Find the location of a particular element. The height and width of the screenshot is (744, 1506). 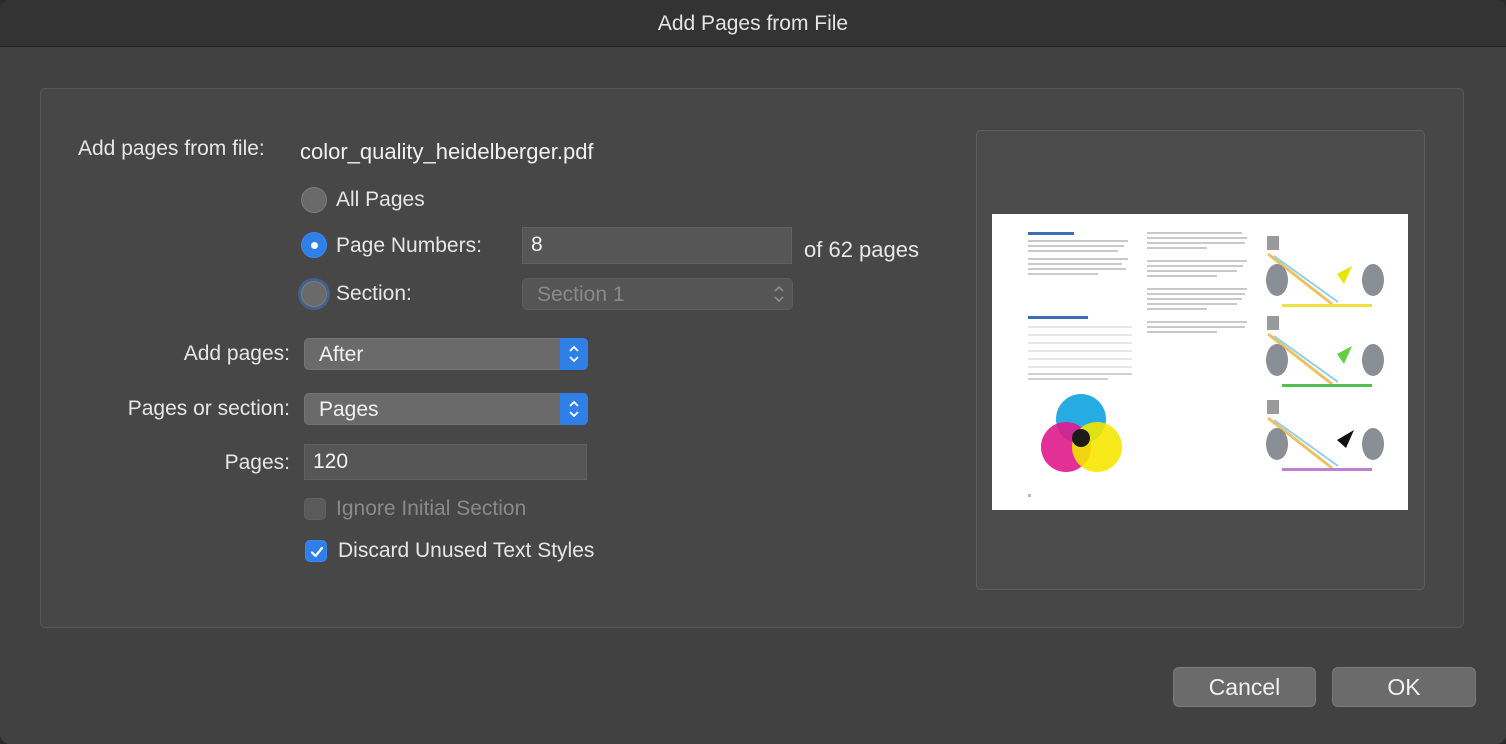

pages-or-section-popup: Pages is located at coordinates (446, 409).